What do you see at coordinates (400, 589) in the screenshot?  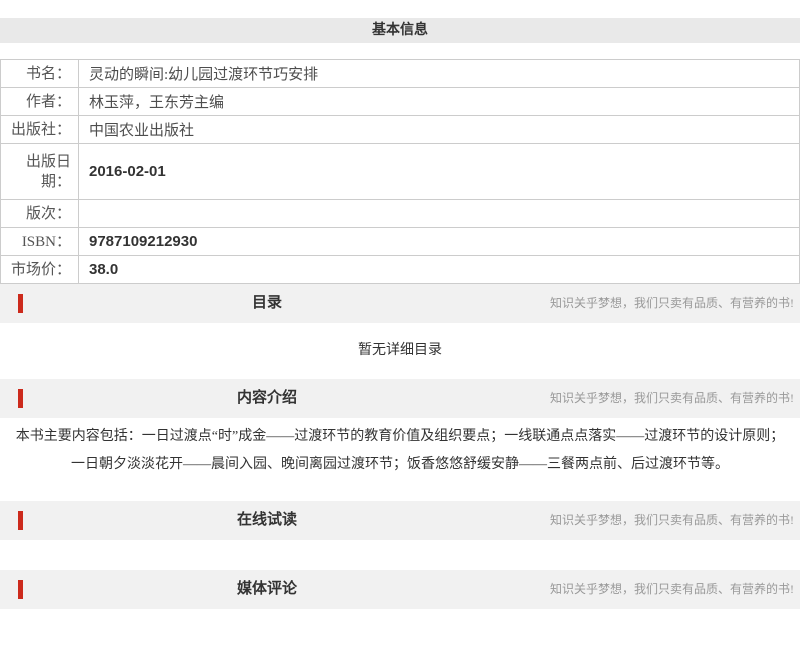 I see `section-bar-reviews: 媒体评论 知识关乎梦想，我们只卖有品质、有营养的书!` at bounding box center [400, 589].